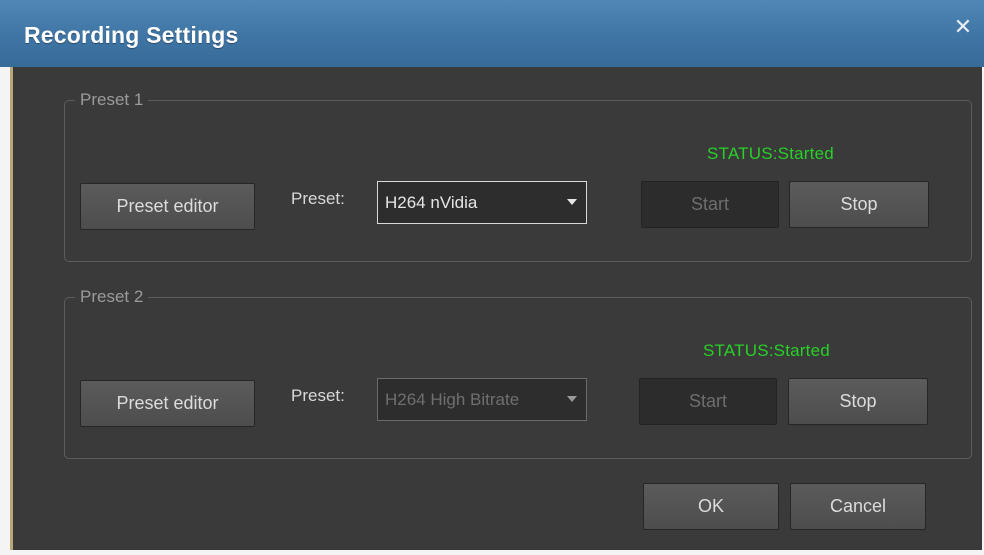 The height and width of the screenshot is (555, 984). Describe the element at coordinates (963, 27) in the screenshot. I see `close-icon: ✕` at that location.